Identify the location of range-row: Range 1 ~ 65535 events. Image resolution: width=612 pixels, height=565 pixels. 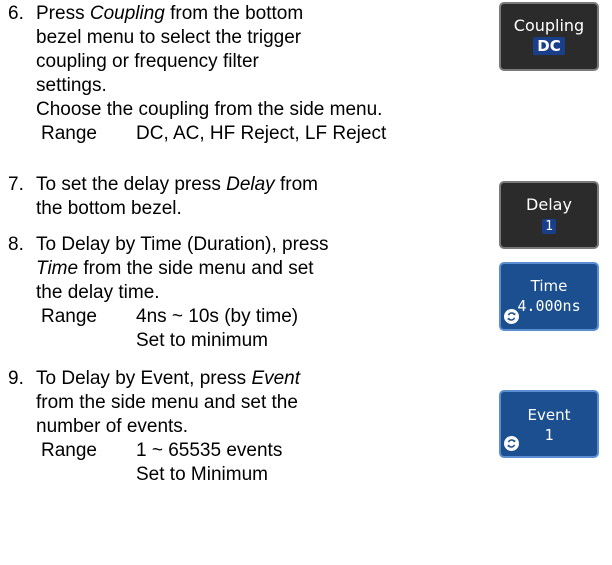
(168, 451).